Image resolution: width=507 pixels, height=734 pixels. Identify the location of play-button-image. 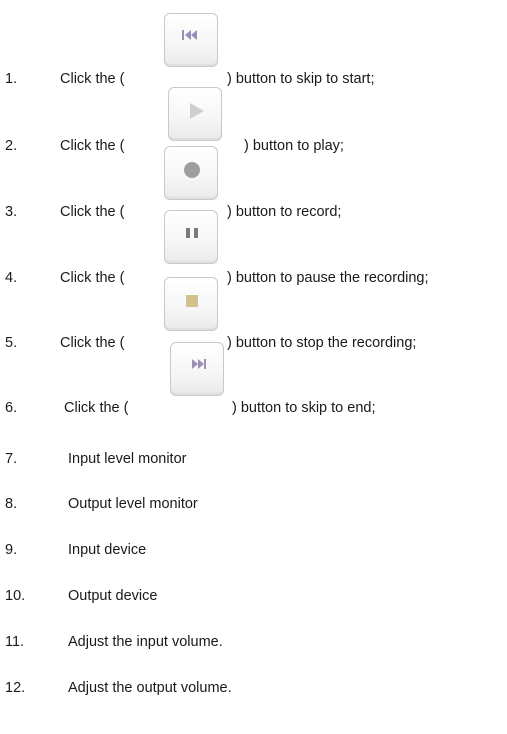
(195, 114).